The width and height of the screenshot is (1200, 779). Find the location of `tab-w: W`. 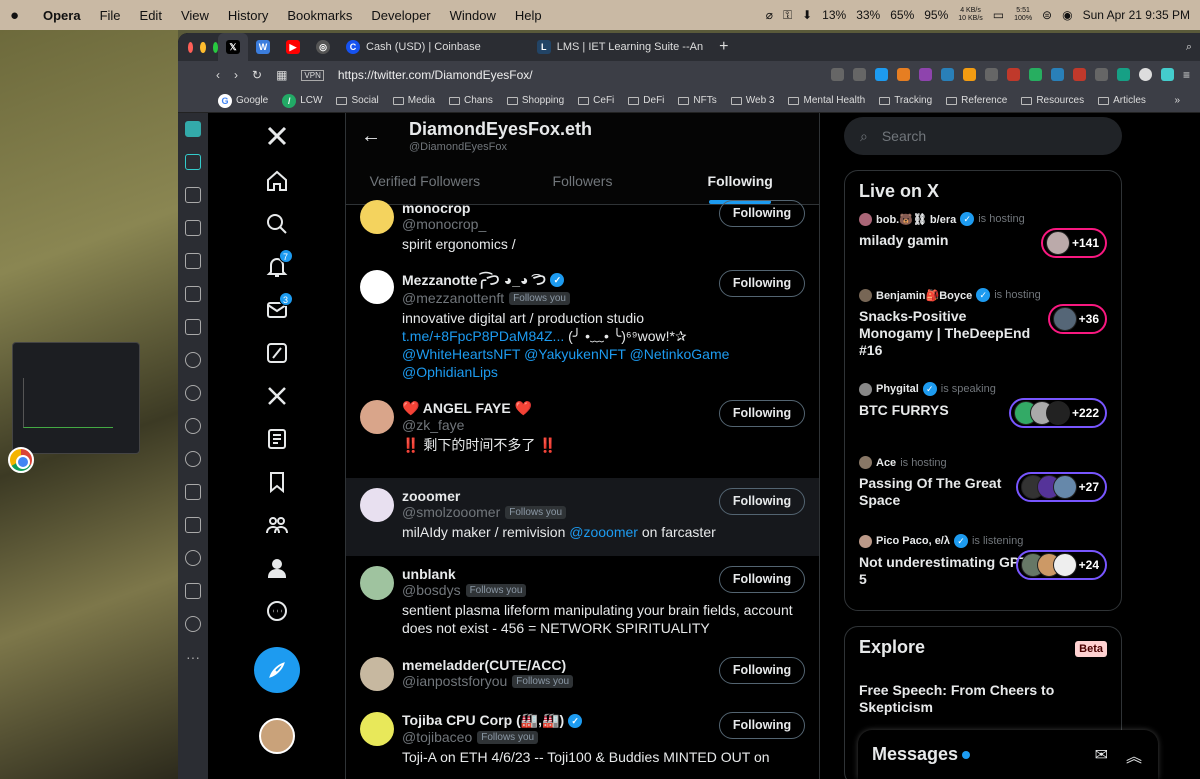

tab-w: W is located at coordinates (263, 47).